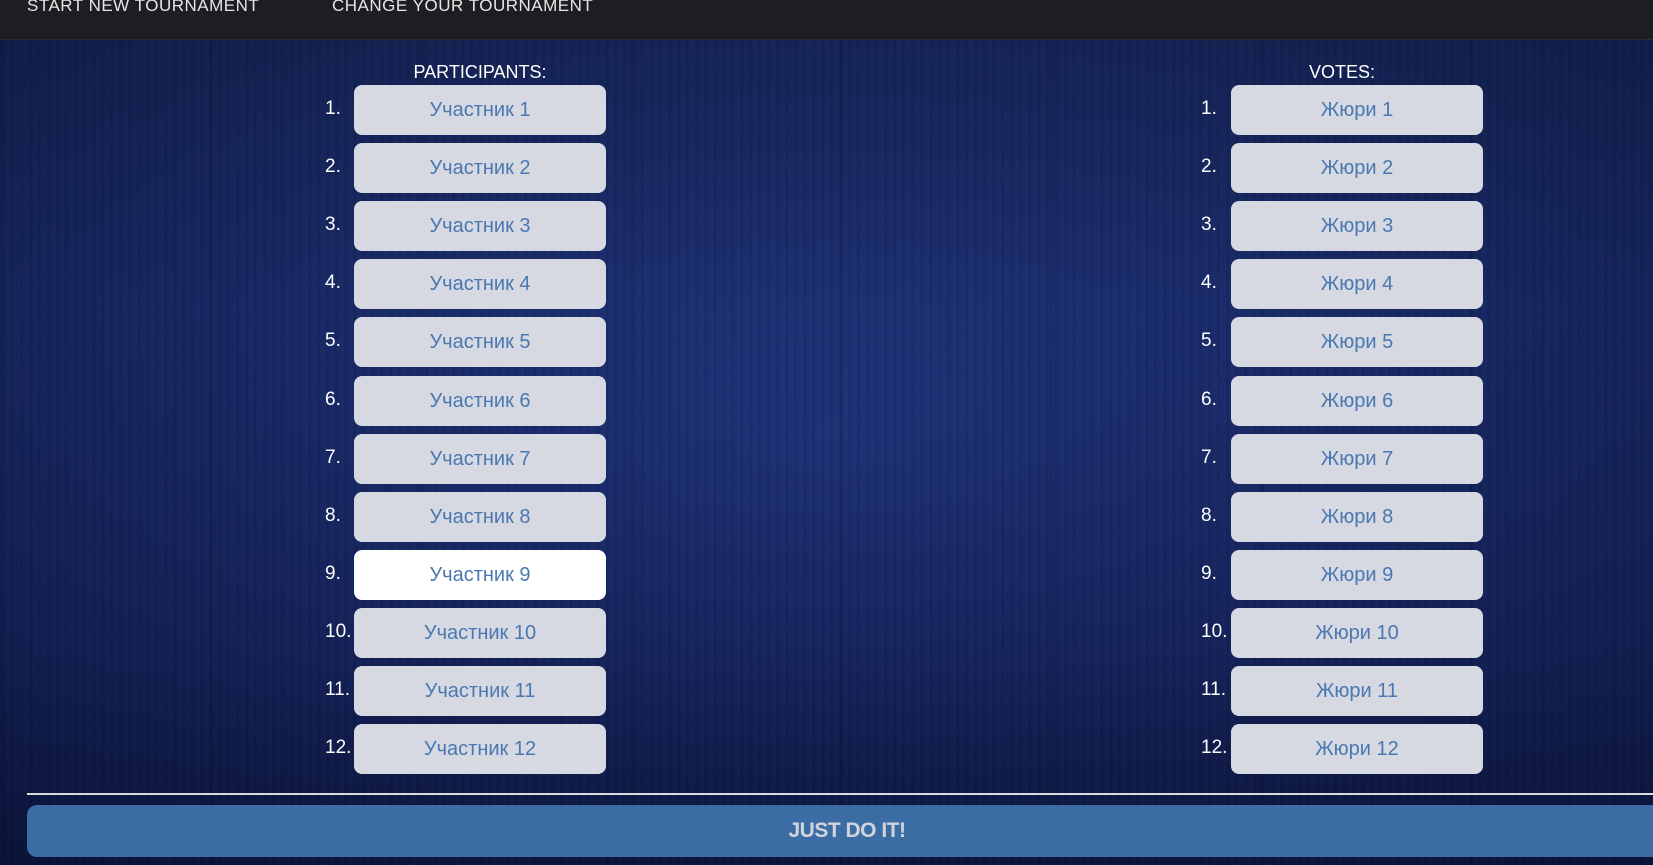  Describe the element at coordinates (480, 72) in the screenshot. I see `participants-header: PARTICIPANTS:` at that location.